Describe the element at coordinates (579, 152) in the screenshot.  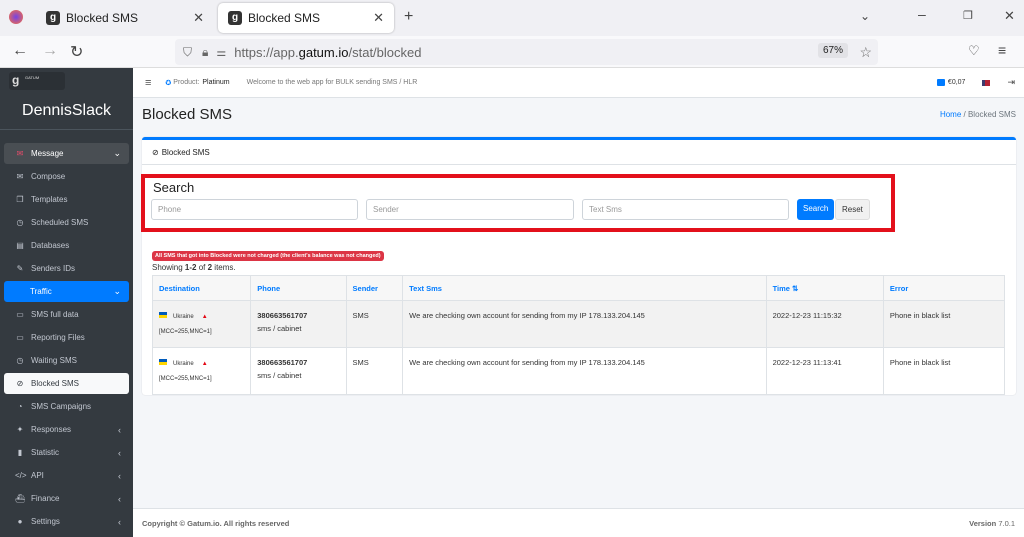
I see `card-header: ⊘ Blocked SMS` at that location.